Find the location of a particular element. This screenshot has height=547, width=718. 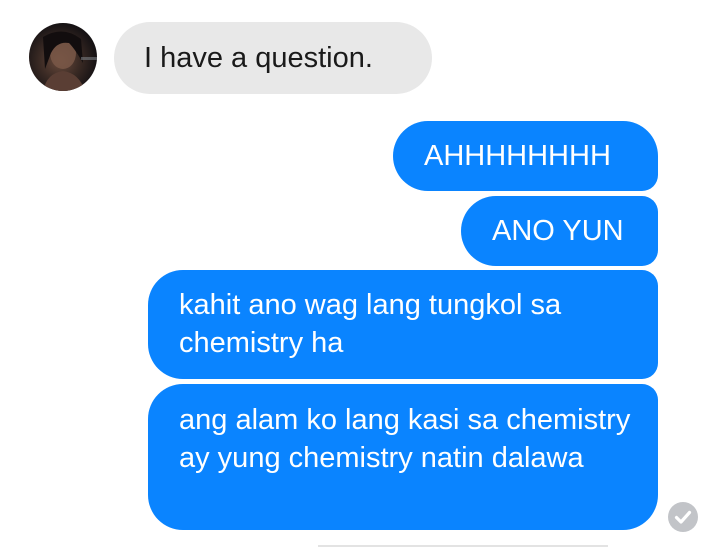

avatar-photo is located at coordinates (70, 61).